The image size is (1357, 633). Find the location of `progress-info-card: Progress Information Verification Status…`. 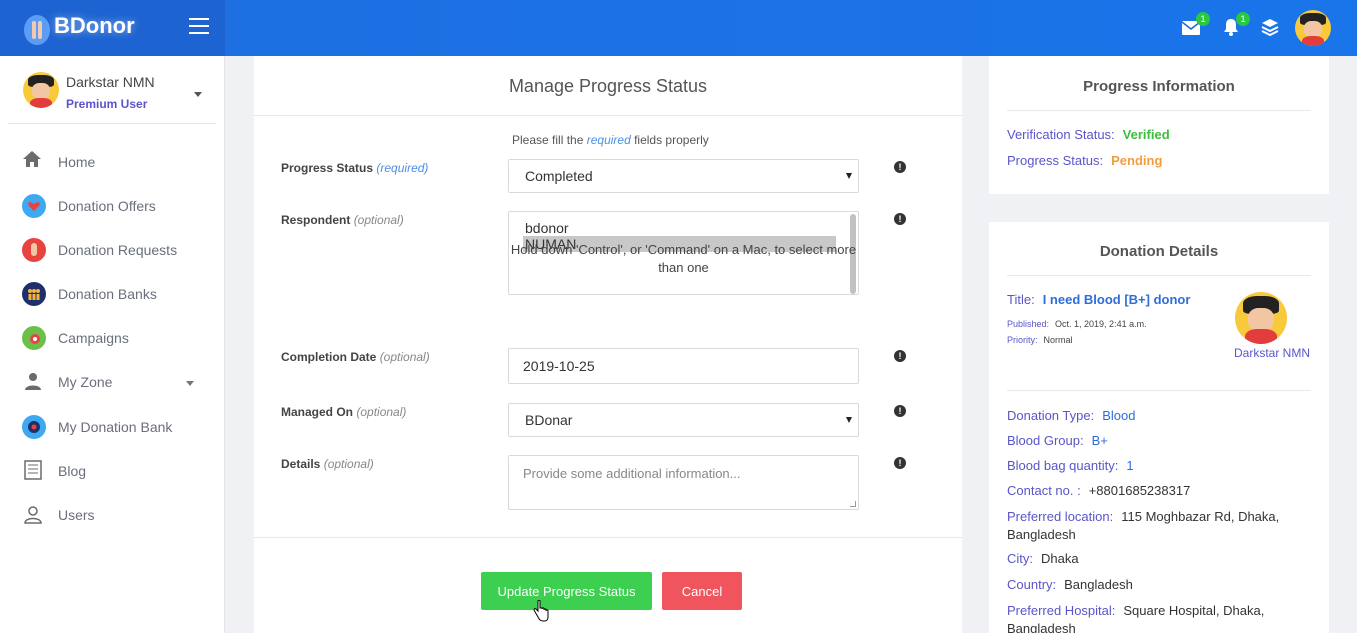

progress-info-card: Progress Information Verification Status… is located at coordinates (1159, 125).